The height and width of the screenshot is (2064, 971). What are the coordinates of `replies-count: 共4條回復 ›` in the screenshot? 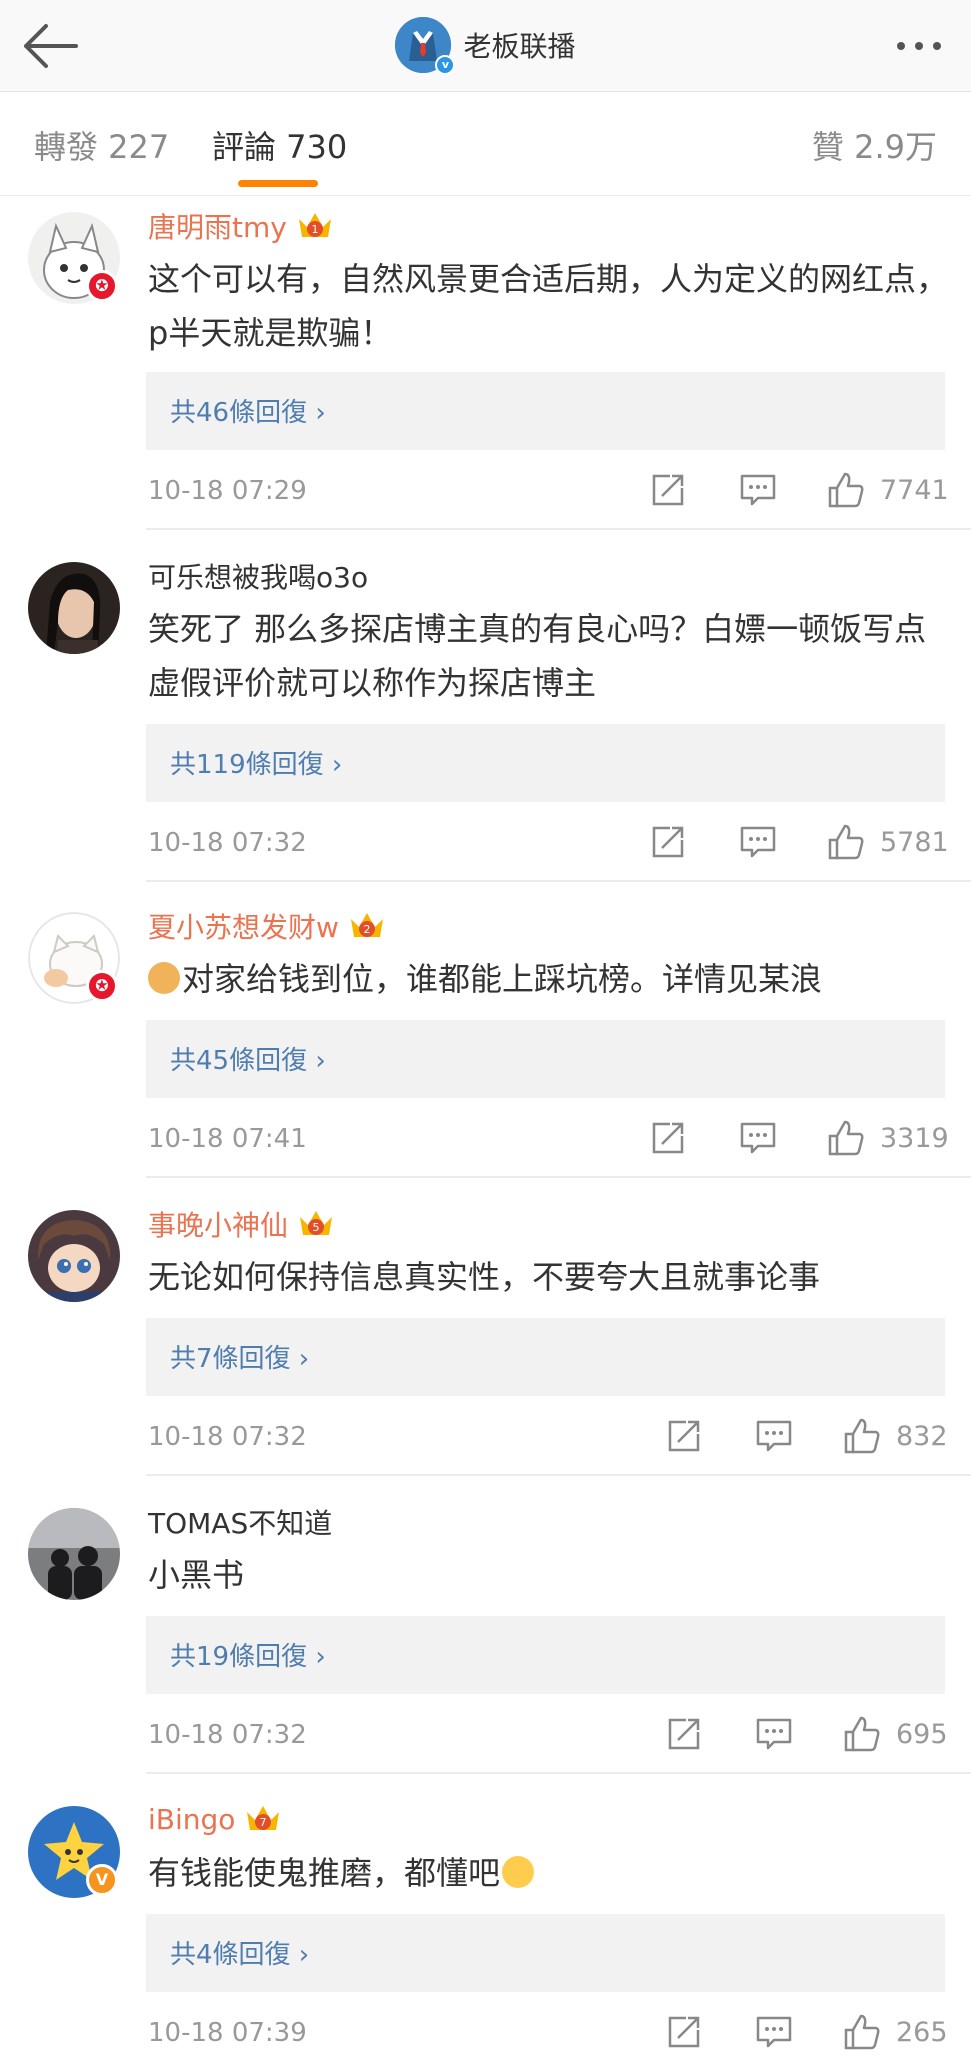 It's located at (240, 1955).